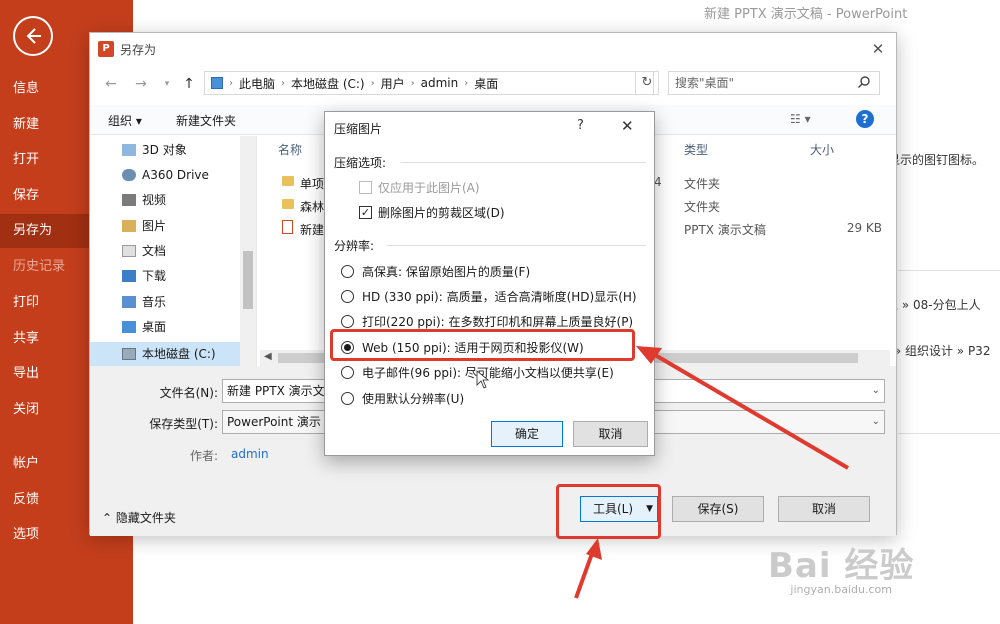 Image resolution: width=1000 pixels, height=624 pixels. What do you see at coordinates (290, 149) in the screenshot?
I see `column-name: 名称` at bounding box center [290, 149].